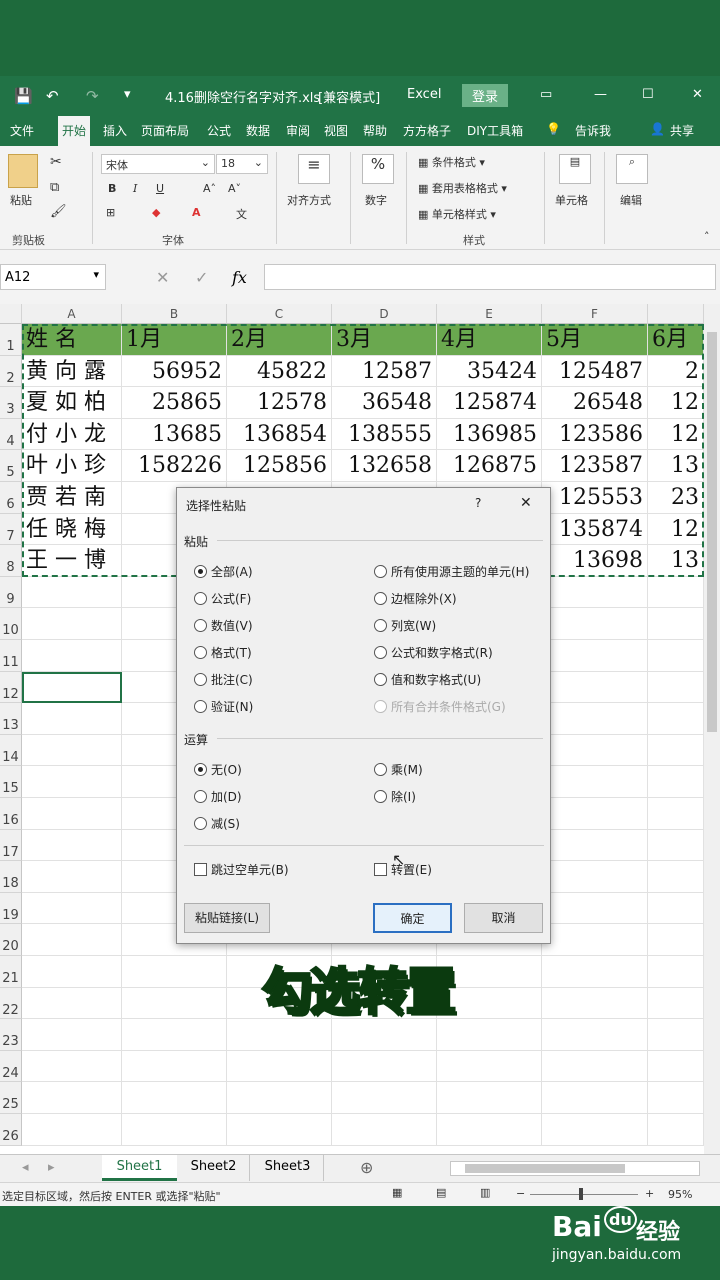 The width and height of the screenshot is (720, 1280). I want to click on radio-option: 无(O), so click(218, 769).